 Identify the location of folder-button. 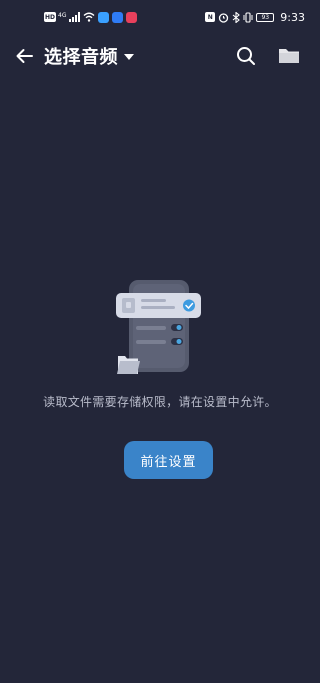
(289, 56).